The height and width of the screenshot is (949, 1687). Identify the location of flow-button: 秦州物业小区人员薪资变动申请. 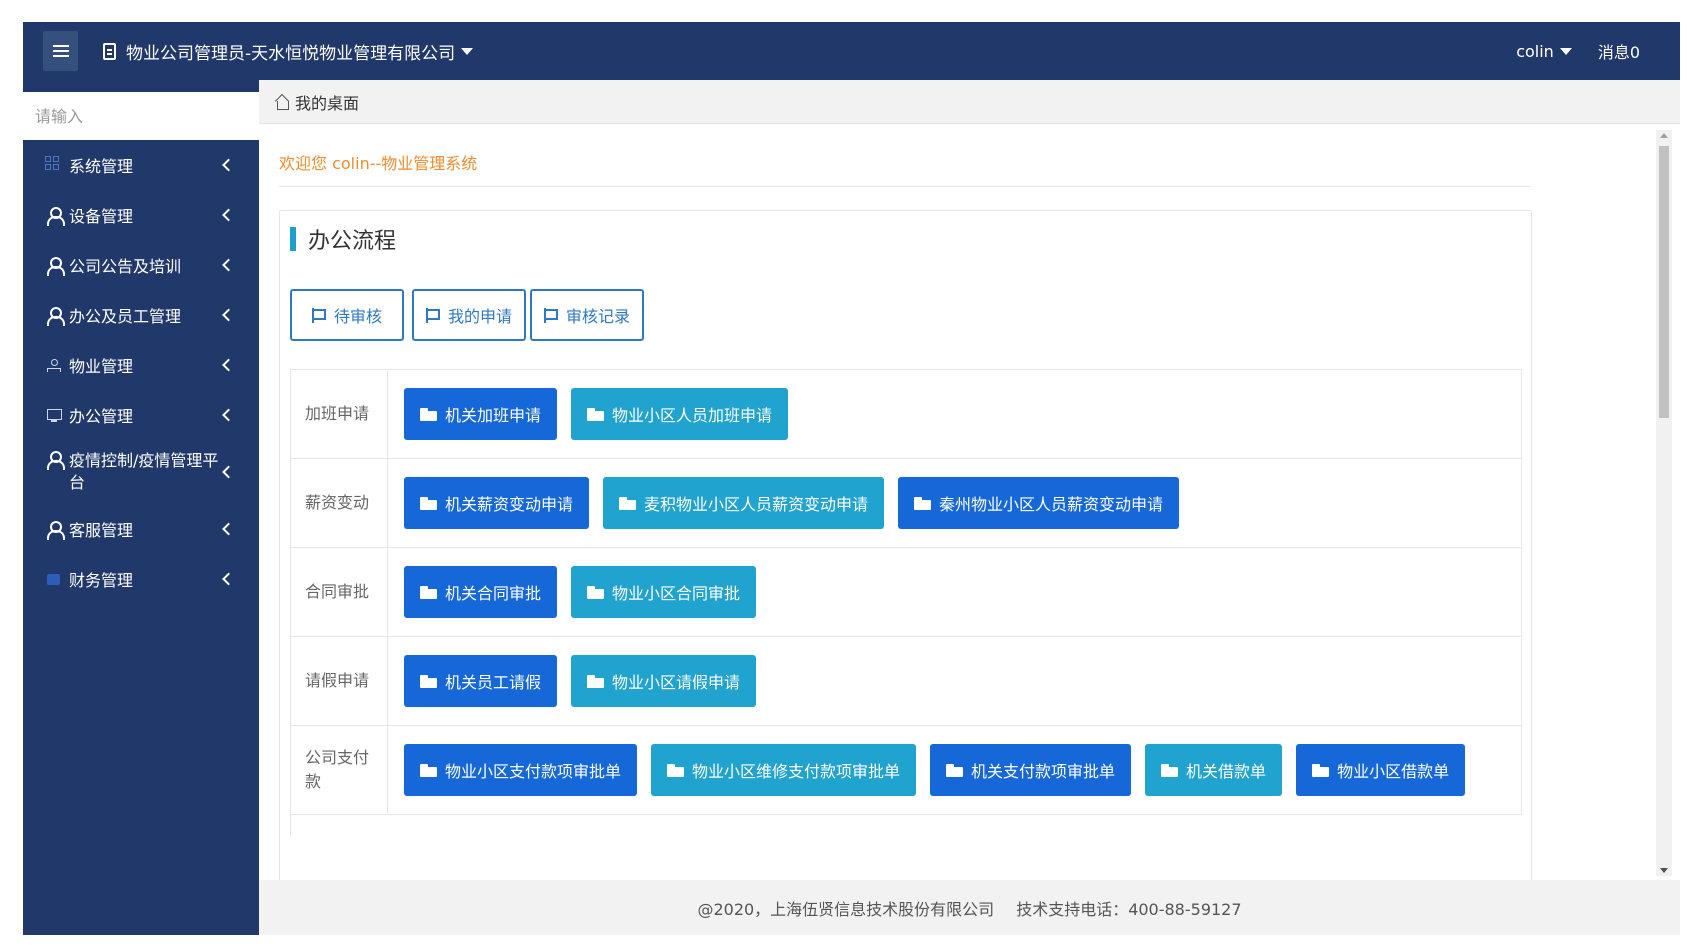
(1039, 503).